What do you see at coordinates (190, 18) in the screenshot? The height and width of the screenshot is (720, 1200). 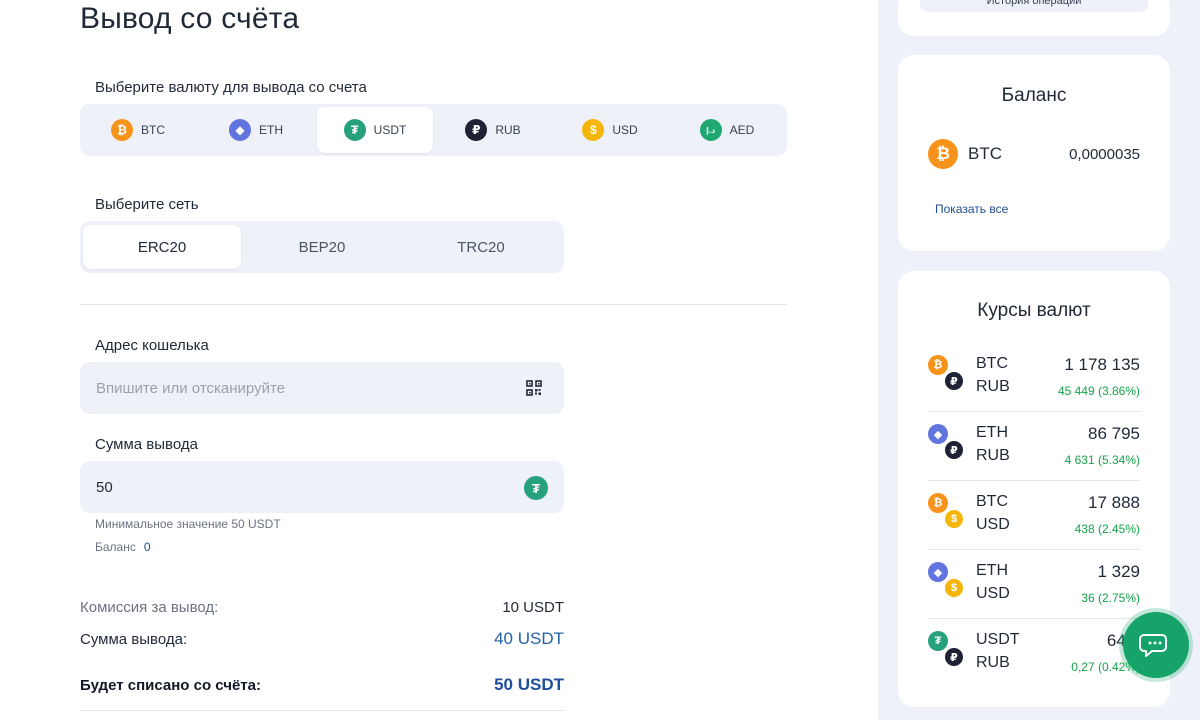 I see `page-title: Вывод со счёта` at bounding box center [190, 18].